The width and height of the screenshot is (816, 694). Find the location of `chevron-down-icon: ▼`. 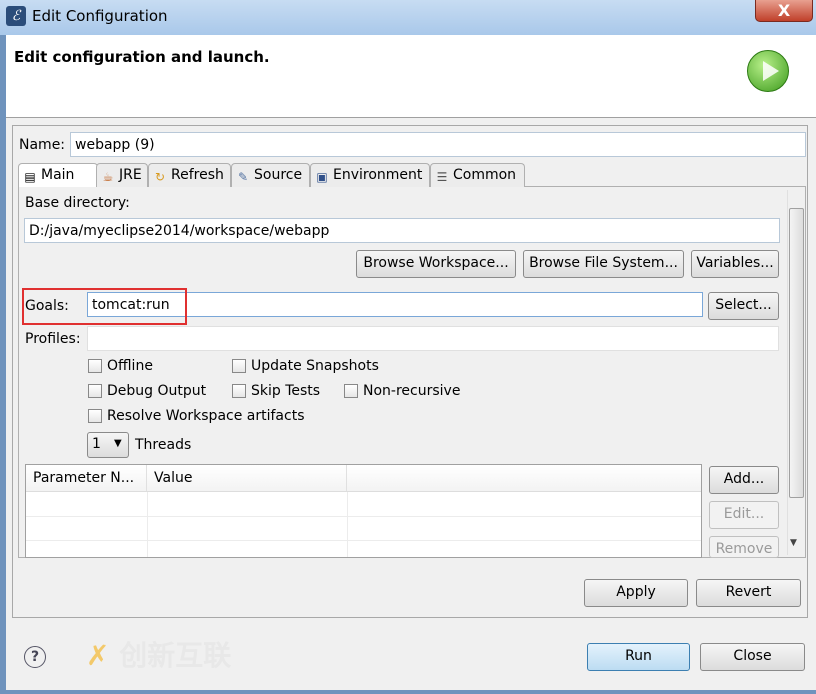

chevron-down-icon: ▼ is located at coordinates (118, 443).